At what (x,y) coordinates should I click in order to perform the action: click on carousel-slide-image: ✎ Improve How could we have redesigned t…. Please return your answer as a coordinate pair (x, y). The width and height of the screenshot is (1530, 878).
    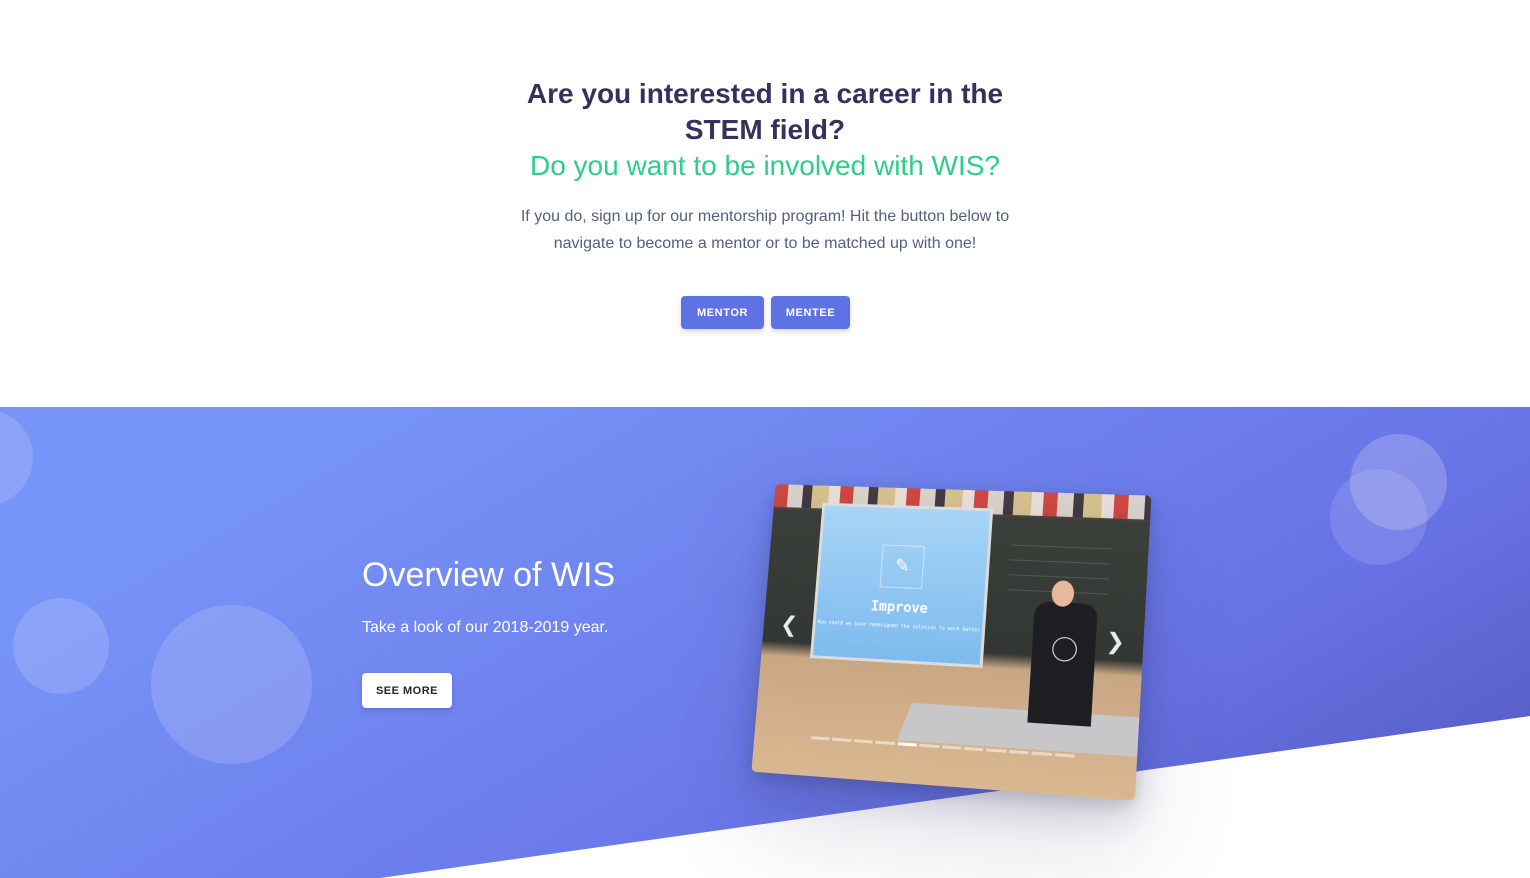
    Looking at the image, I should click on (951, 642).